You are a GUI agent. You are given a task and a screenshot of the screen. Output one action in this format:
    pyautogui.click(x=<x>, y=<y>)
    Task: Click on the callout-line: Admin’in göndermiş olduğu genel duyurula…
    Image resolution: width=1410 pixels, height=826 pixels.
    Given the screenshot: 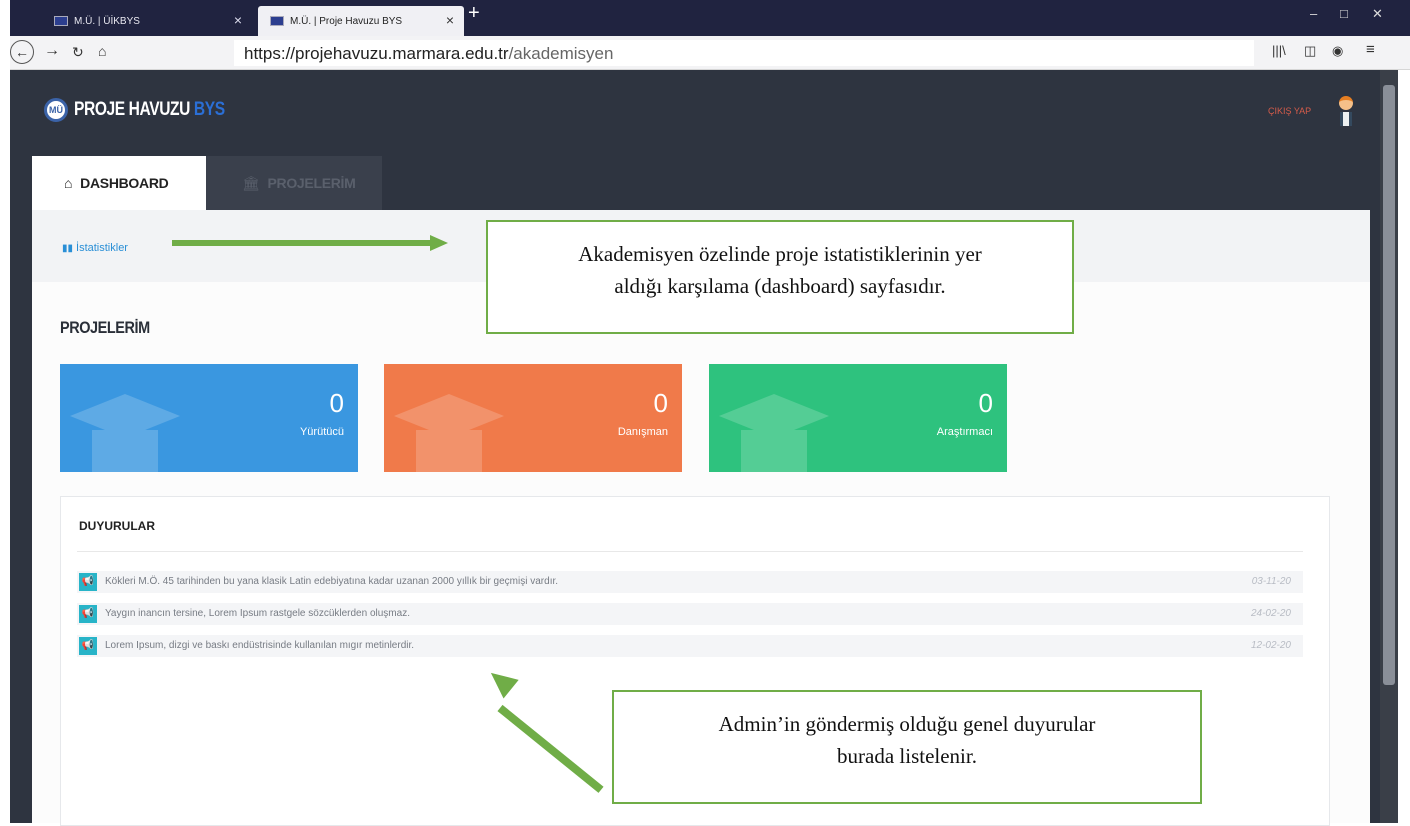 What is the action you would take?
    pyautogui.click(x=907, y=724)
    